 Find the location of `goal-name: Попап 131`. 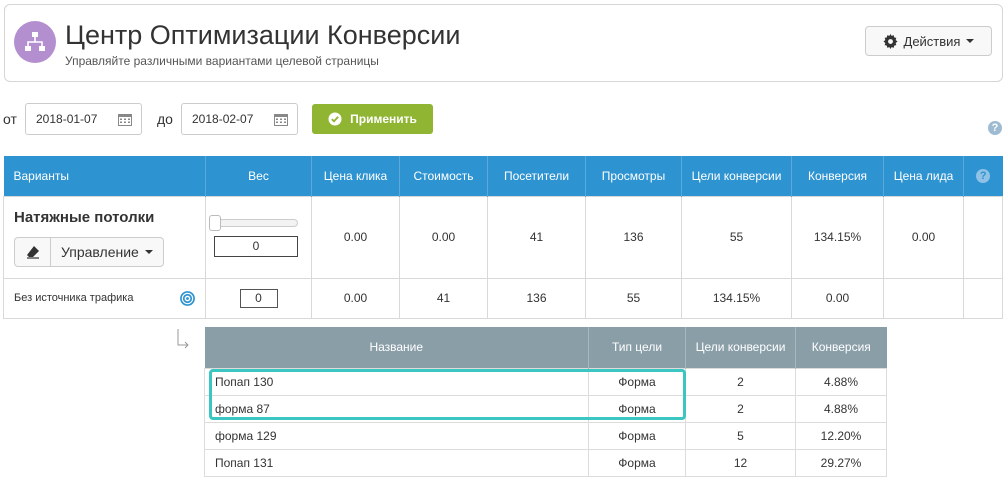

goal-name: Попап 131 is located at coordinates (396, 462).